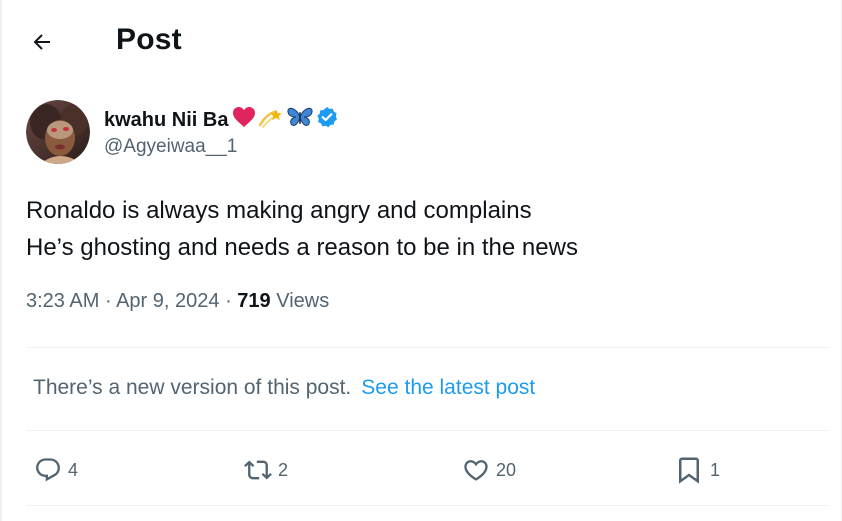 The height and width of the screenshot is (521, 842). Describe the element at coordinates (73, 469) in the screenshot. I see `reply-count: 4` at that location.